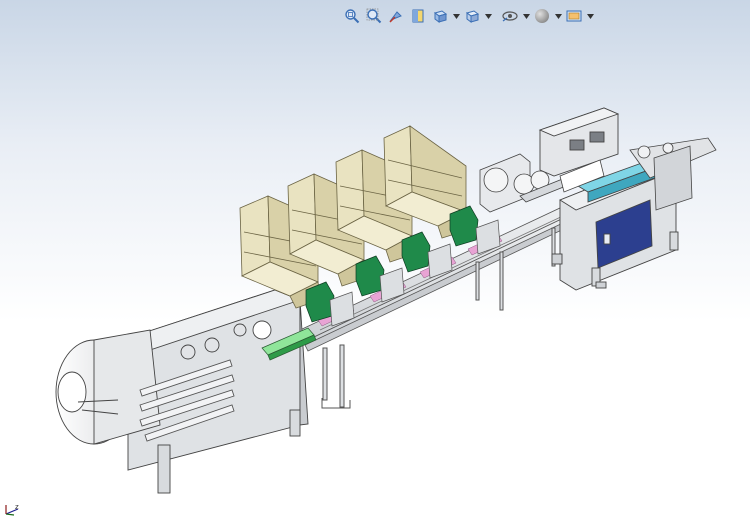 This screenshot has height=519, width=750. Describe the element at coordinates (17, 507) in the screenshot. I see `triad-axis-label: z` at that location.